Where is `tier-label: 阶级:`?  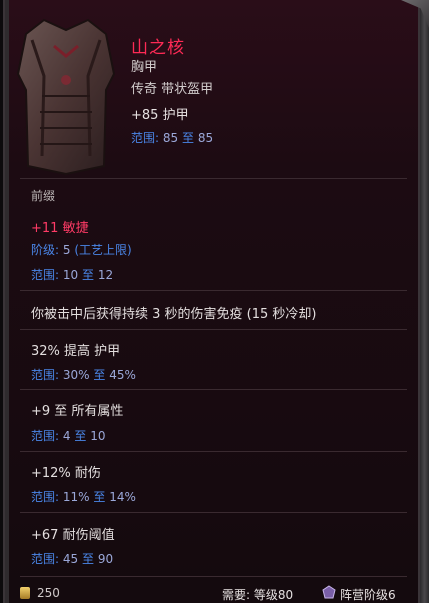 tier-label: 阶级: is located at coordinates (45, 250).